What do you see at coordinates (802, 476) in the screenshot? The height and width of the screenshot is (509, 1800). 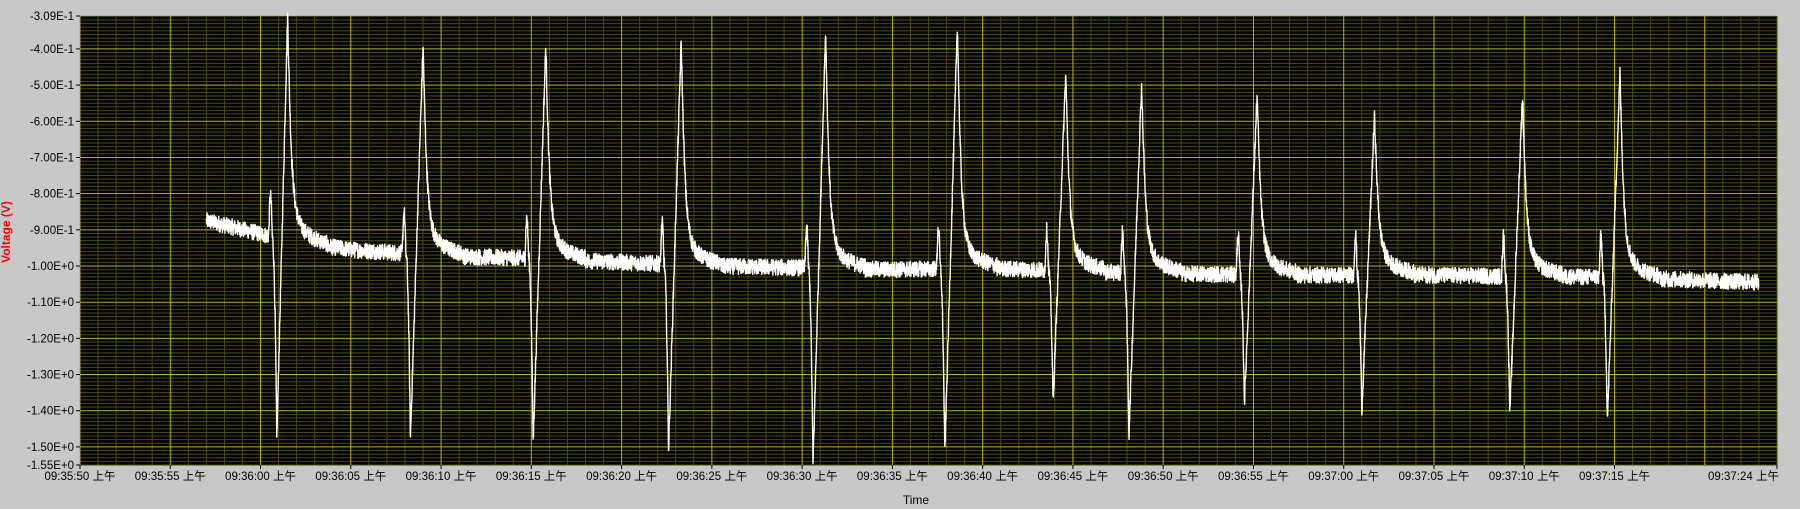 I see `x-tick-label: 09:36:30 上午` at bounding box center [802, 476].